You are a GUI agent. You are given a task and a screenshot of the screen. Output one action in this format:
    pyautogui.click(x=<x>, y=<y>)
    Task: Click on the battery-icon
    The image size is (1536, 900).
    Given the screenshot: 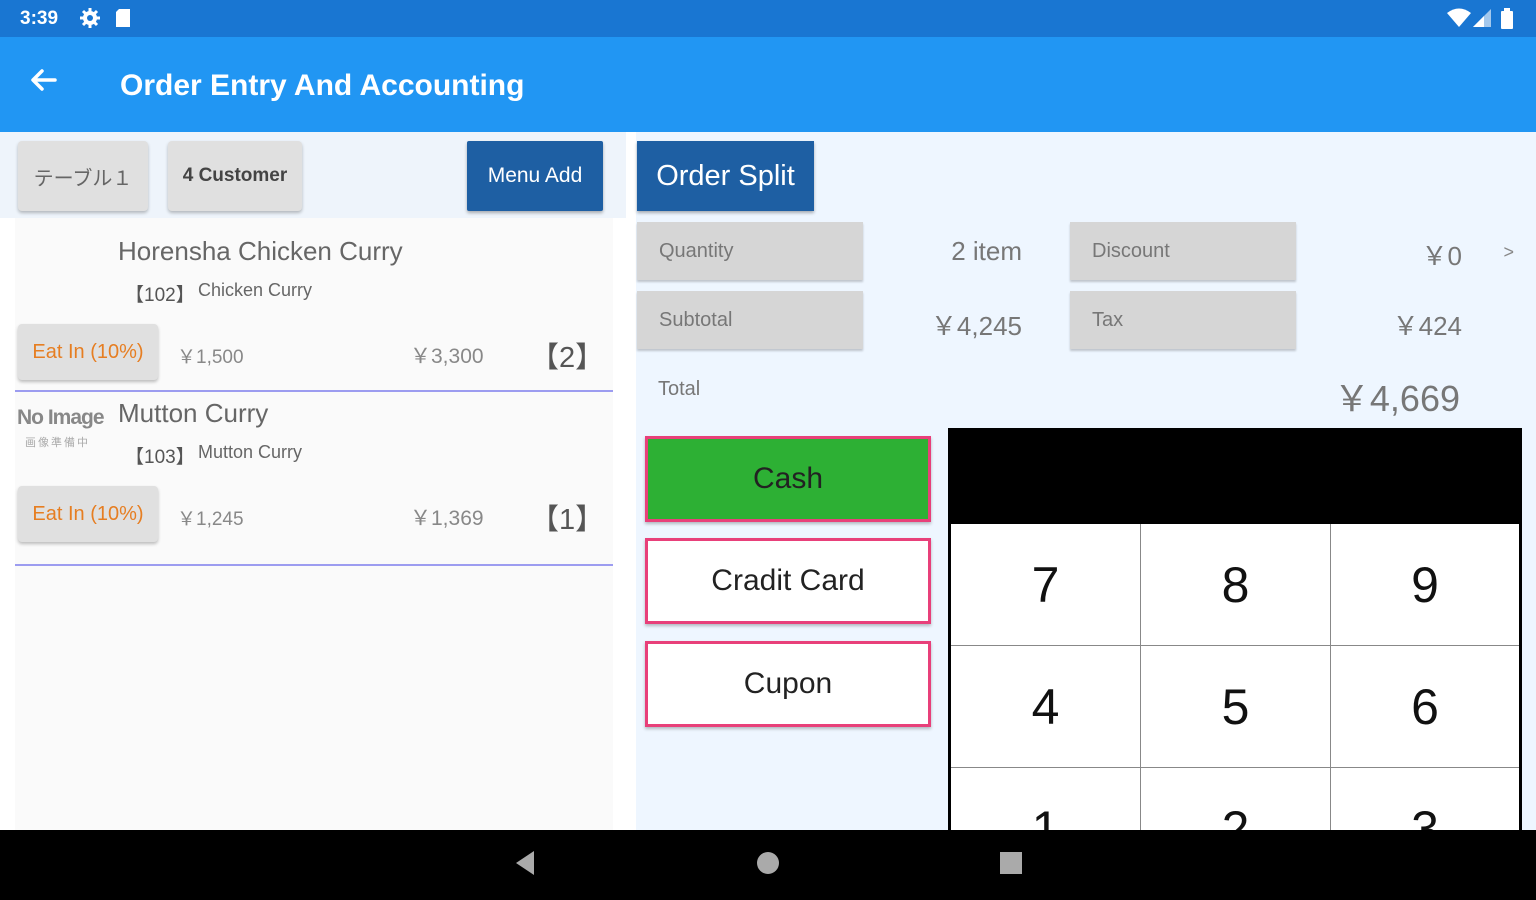 What is the action you would take?
    pyautogui.click(x=1507, y=21)
    